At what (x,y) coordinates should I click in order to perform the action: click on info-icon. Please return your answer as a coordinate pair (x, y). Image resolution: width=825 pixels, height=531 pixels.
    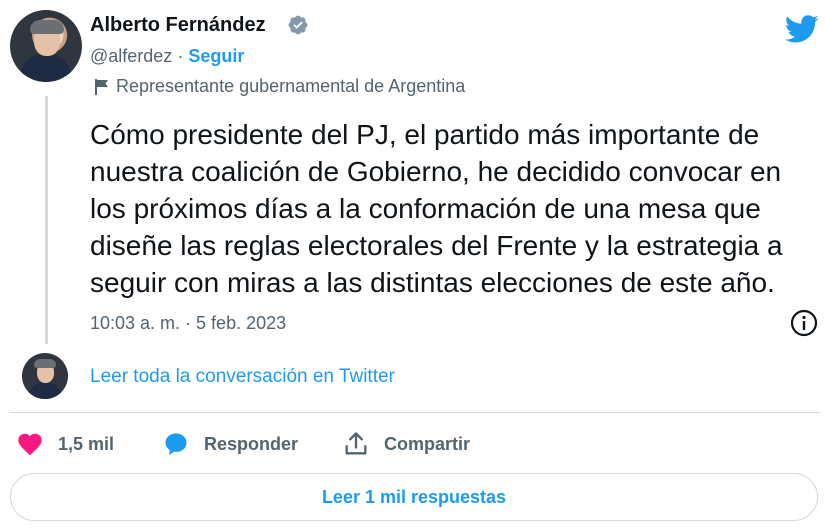
    Looking at the image, I should click on (804, 323).